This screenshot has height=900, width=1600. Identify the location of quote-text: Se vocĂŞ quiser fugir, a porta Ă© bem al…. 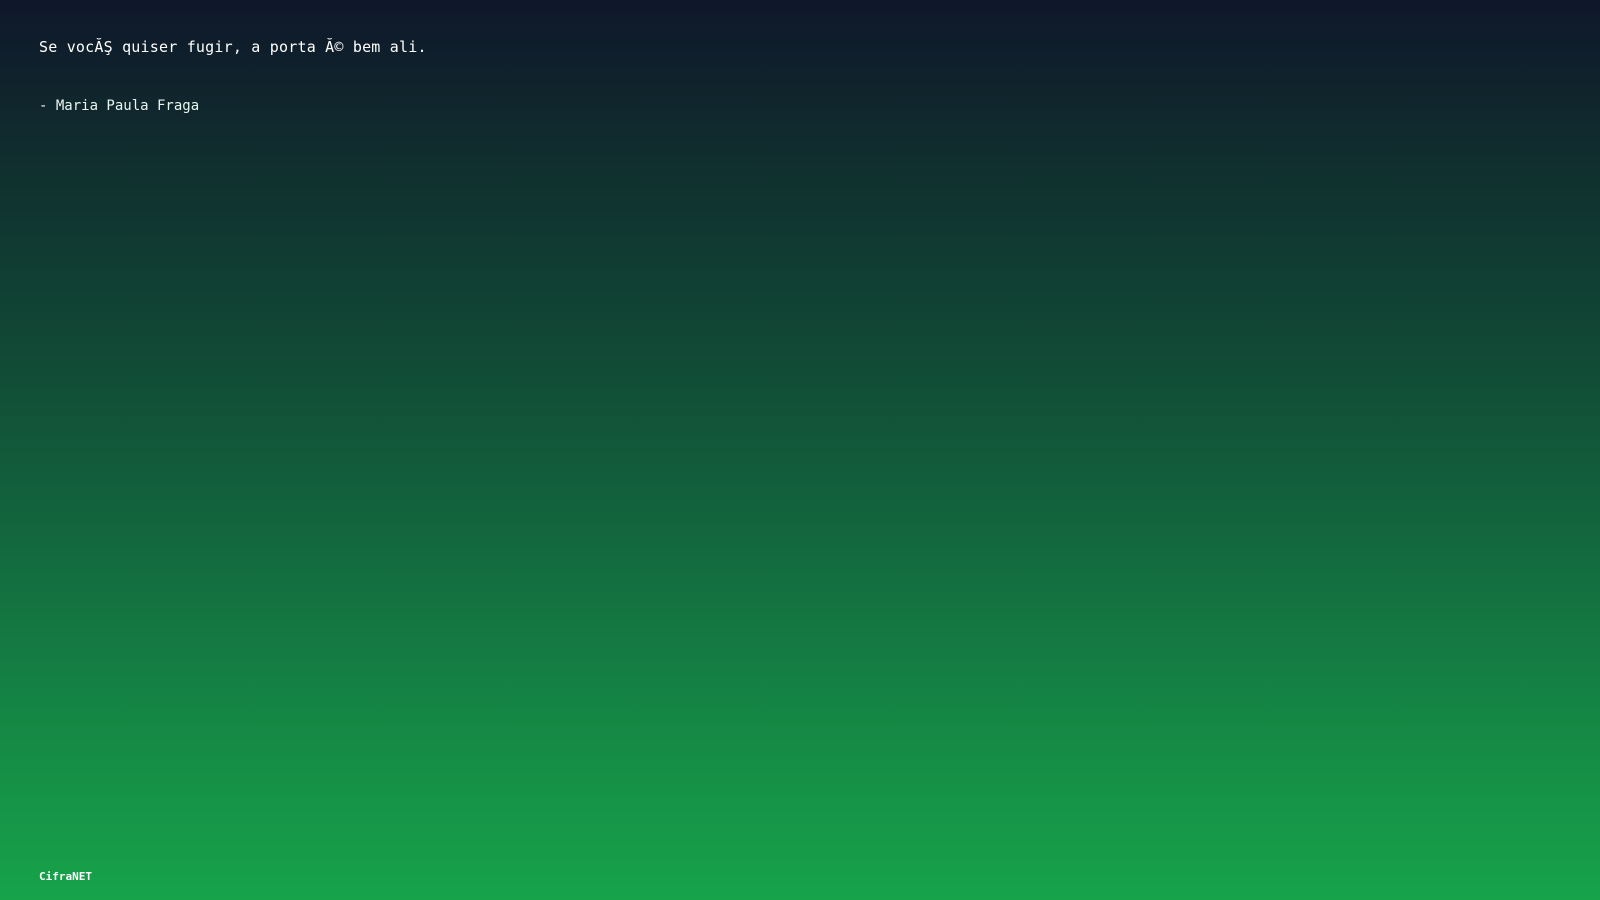
(233, 47).